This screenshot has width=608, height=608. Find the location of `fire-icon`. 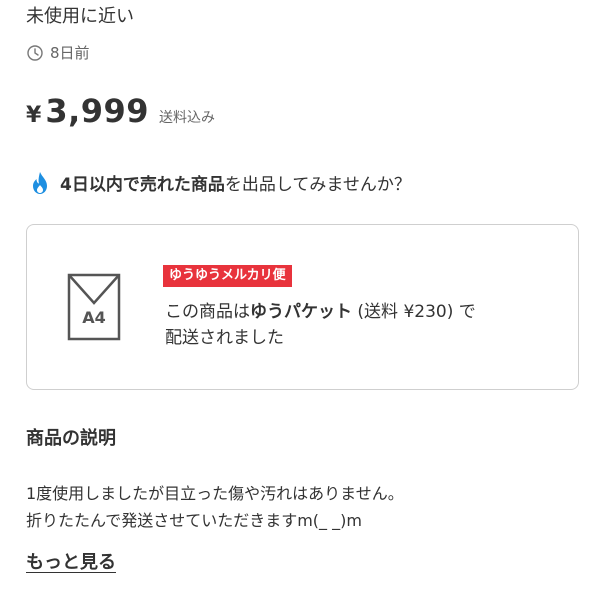

fire-icon is located at coordinates (40, 183).